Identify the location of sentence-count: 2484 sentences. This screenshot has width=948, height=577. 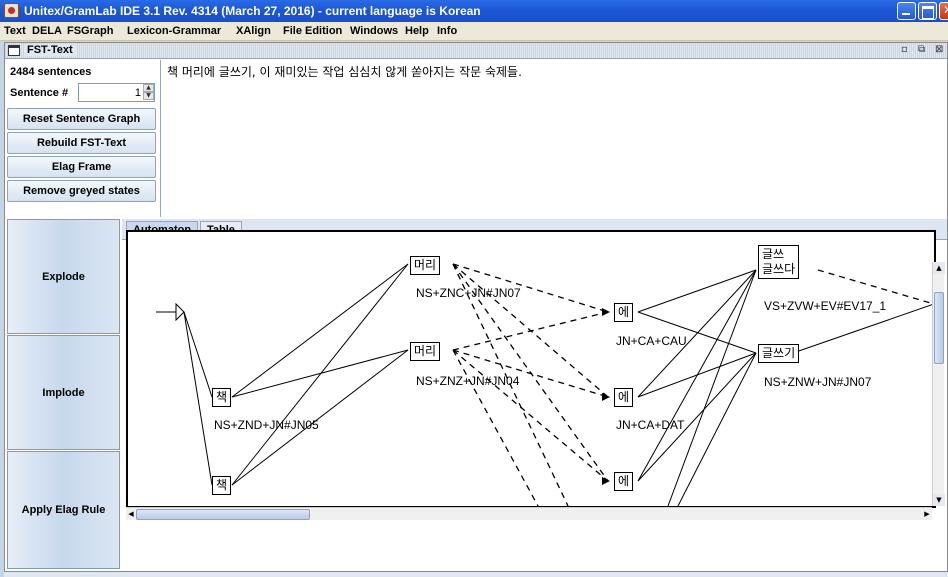
(51, 72).